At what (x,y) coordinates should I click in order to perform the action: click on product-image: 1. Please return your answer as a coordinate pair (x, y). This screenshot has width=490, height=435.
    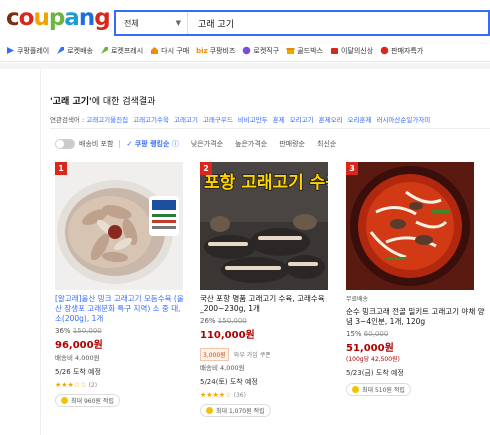
    Looking at the image, I should click on (119, 226).